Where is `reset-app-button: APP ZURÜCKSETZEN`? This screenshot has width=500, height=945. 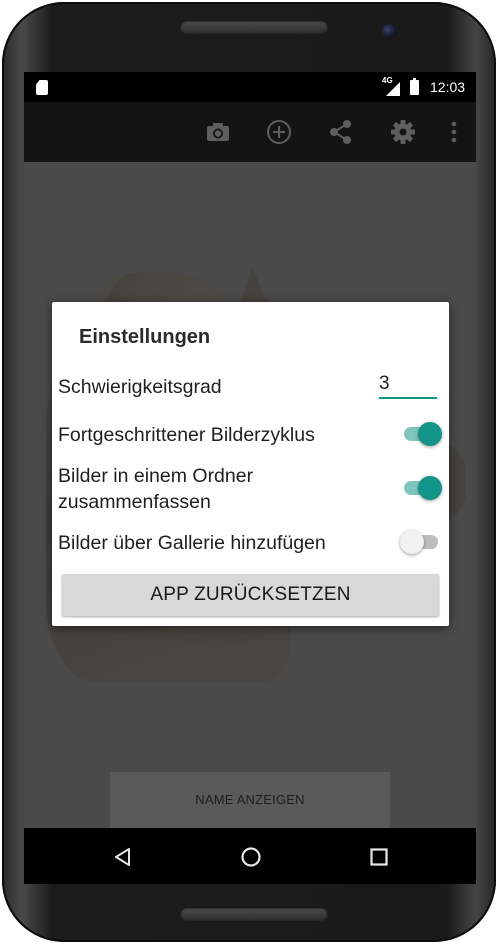
reset-app-button: APP ZURÜCKSETZEN is located at coordinates (250, 595).